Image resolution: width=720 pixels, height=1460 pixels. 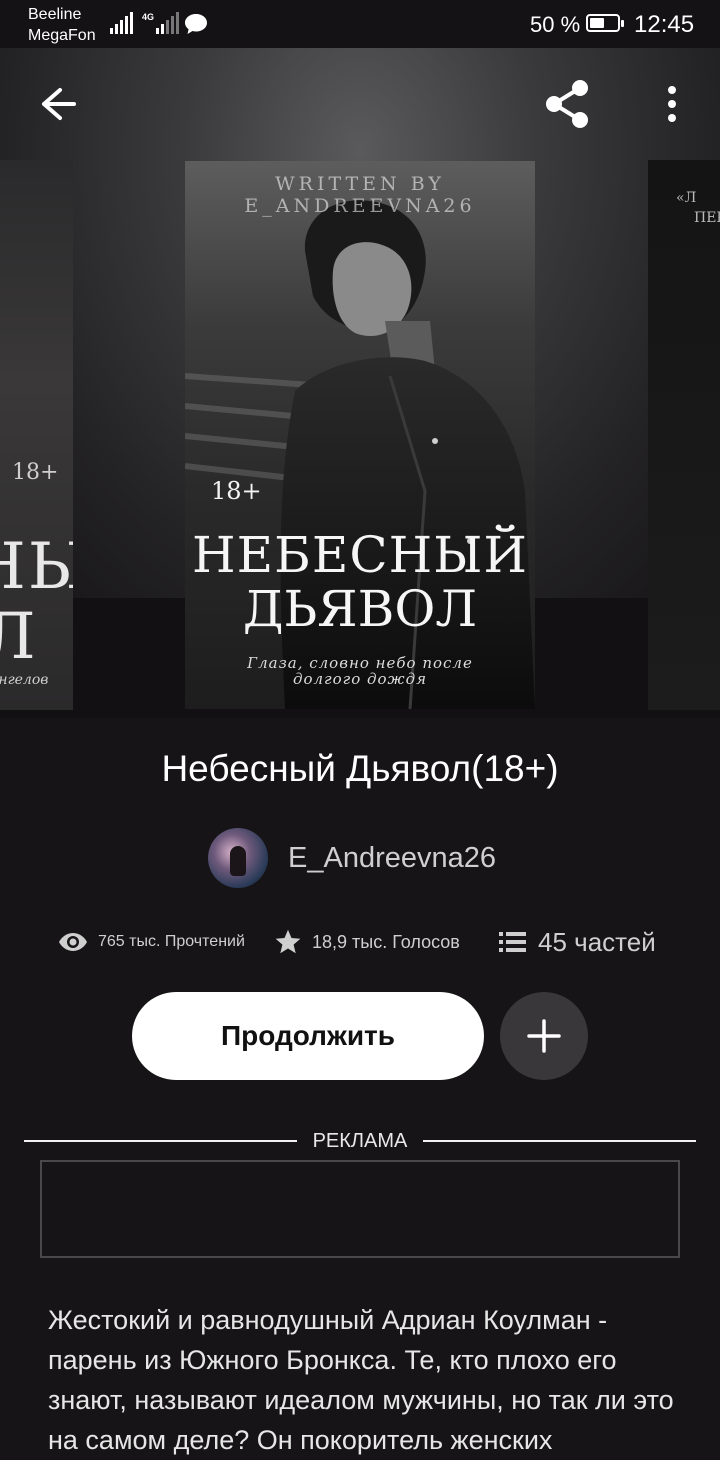 I want to click on more-vertical-icon, so click(x=672, y=104).